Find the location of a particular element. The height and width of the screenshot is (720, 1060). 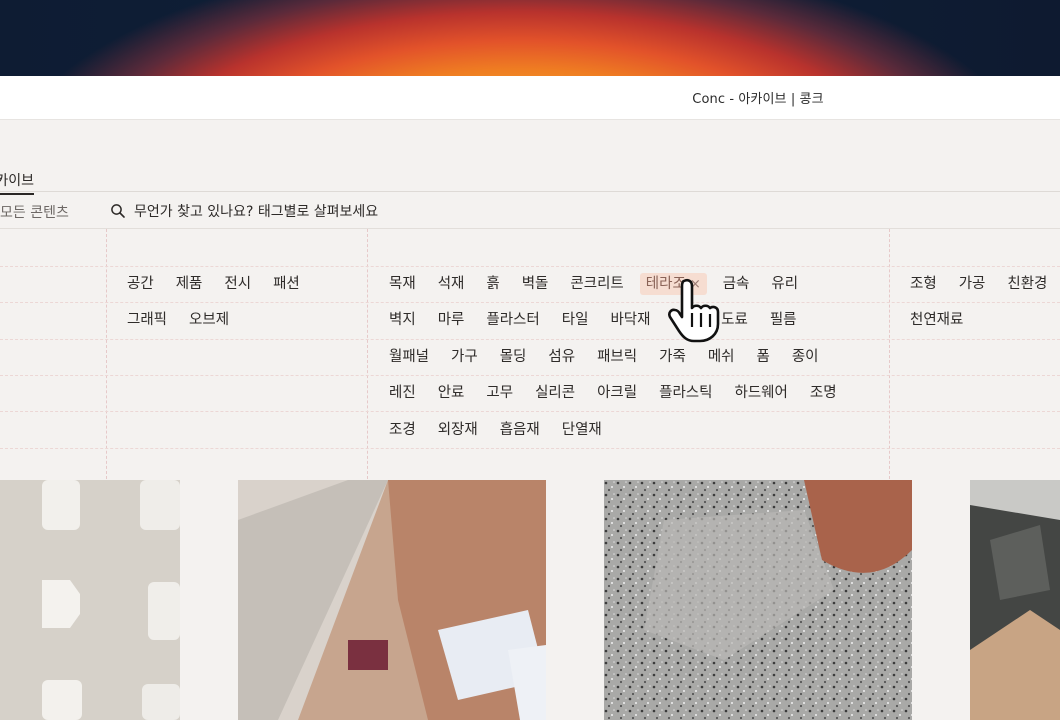

tag-item: 제품 is located at coordinates (189, 284).